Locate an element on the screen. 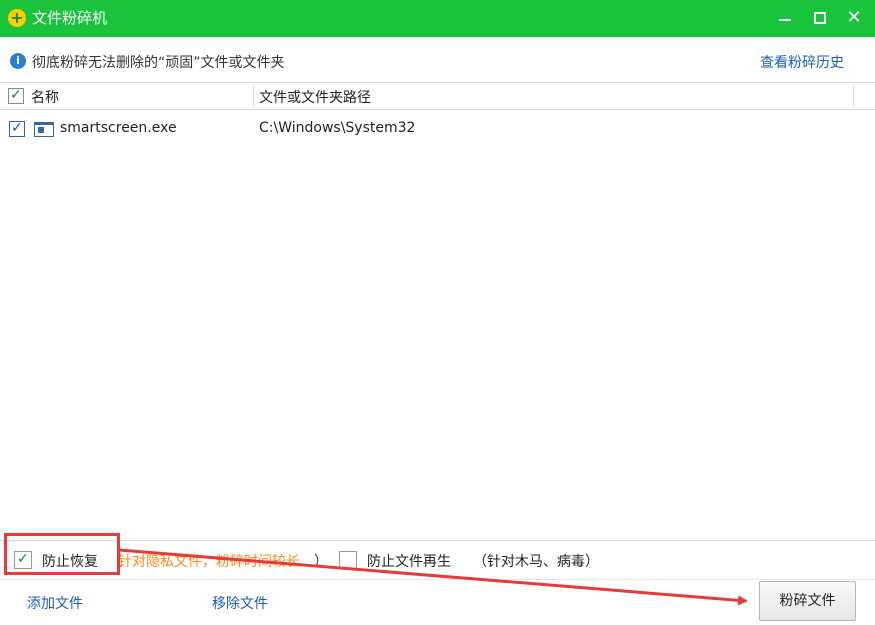 This screenshot has width=875, height=625. view-history-link: 查看粉碎历史 is located at coordinates (802, 62).